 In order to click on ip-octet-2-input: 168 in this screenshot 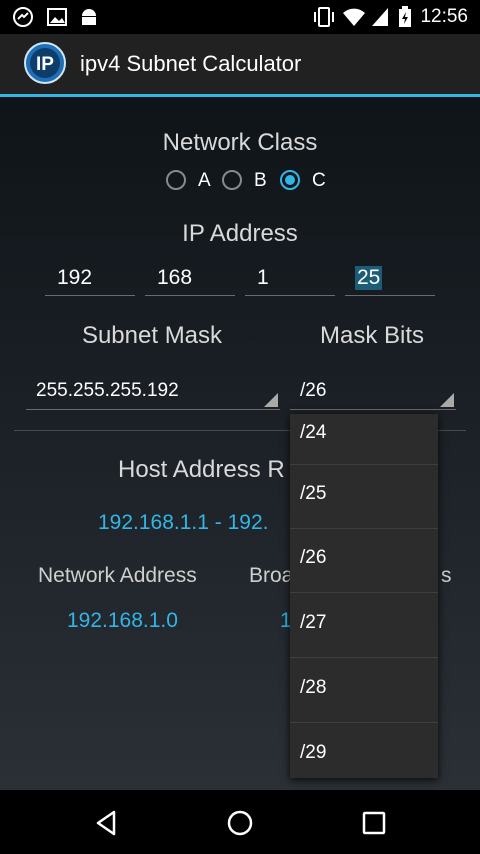, I will do `click(190, 279)`.